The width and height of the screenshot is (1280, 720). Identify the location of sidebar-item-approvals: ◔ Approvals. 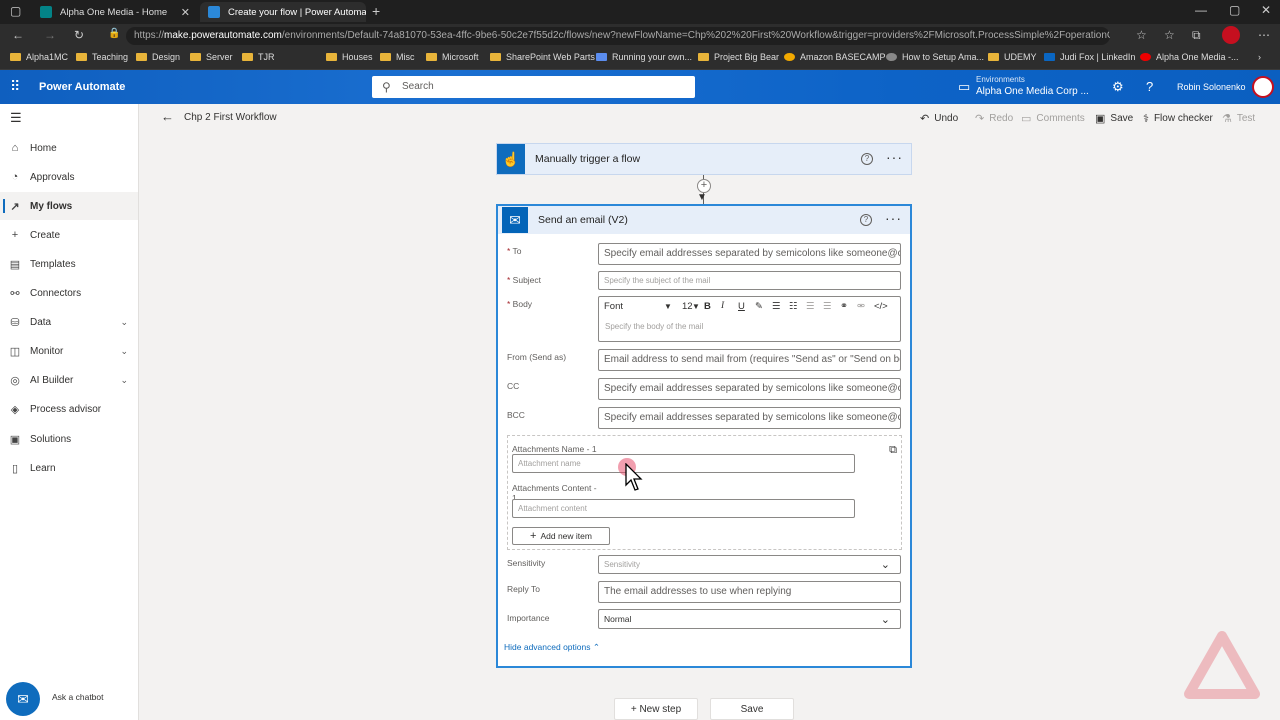
(69, 177).